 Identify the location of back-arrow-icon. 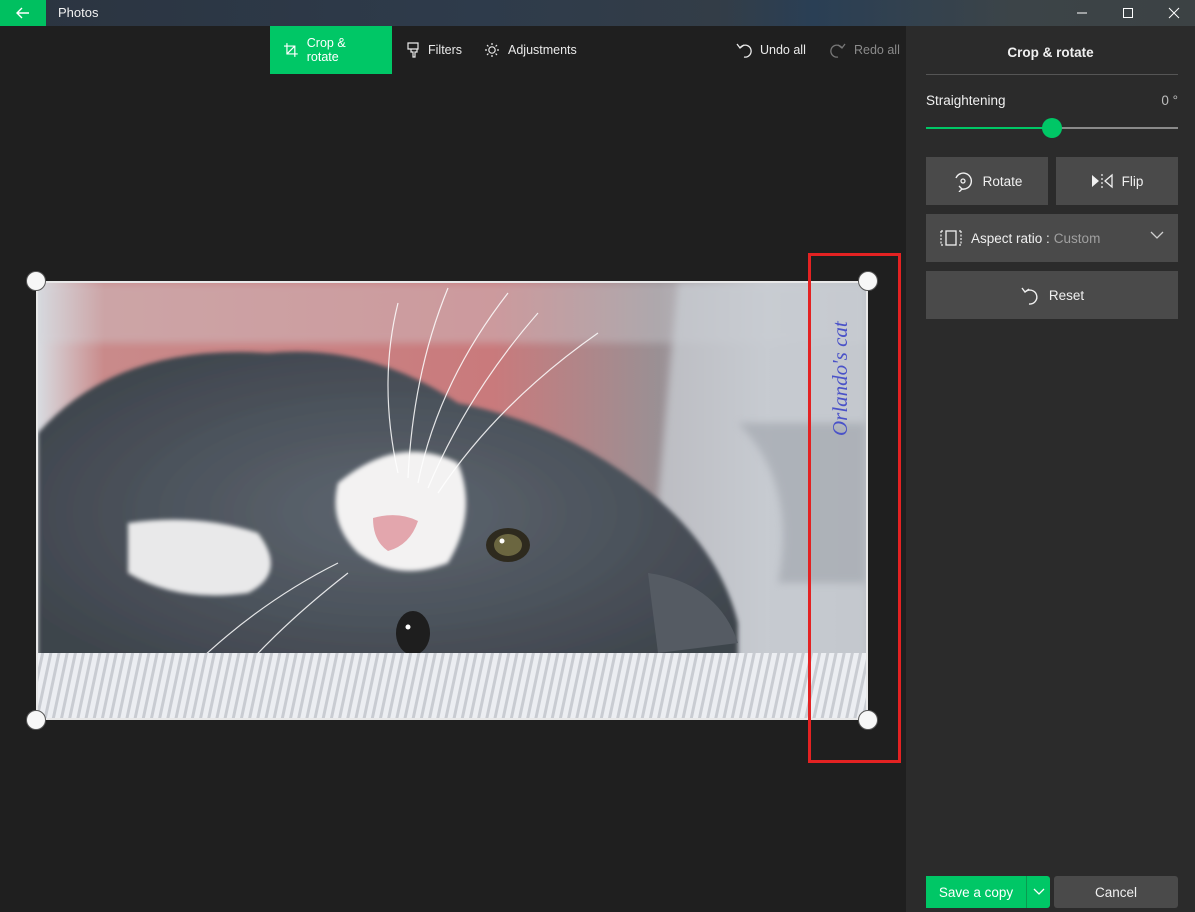
(22, 13).